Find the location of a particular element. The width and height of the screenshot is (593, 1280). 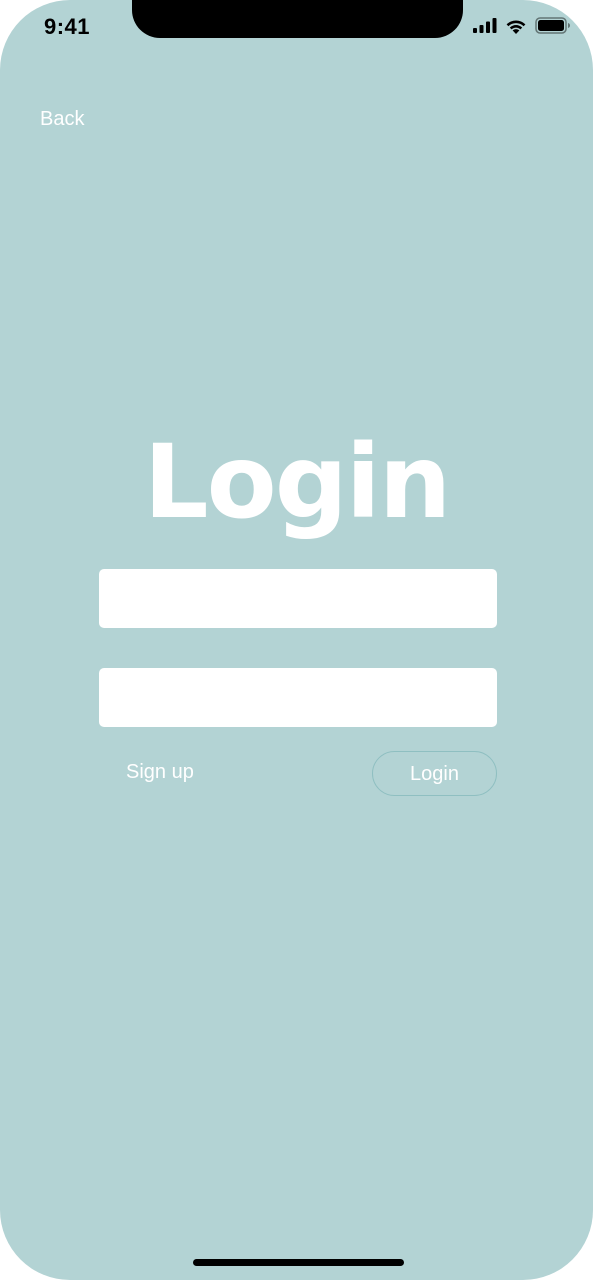

status-icons is located at coordinates (522, 25).